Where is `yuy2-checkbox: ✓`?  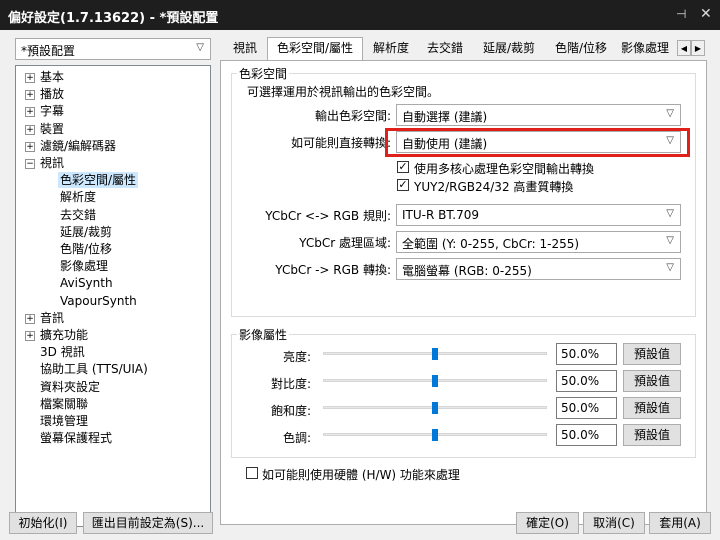
yuy2-checkbox: ✓ is located at coordinates (403, 185).